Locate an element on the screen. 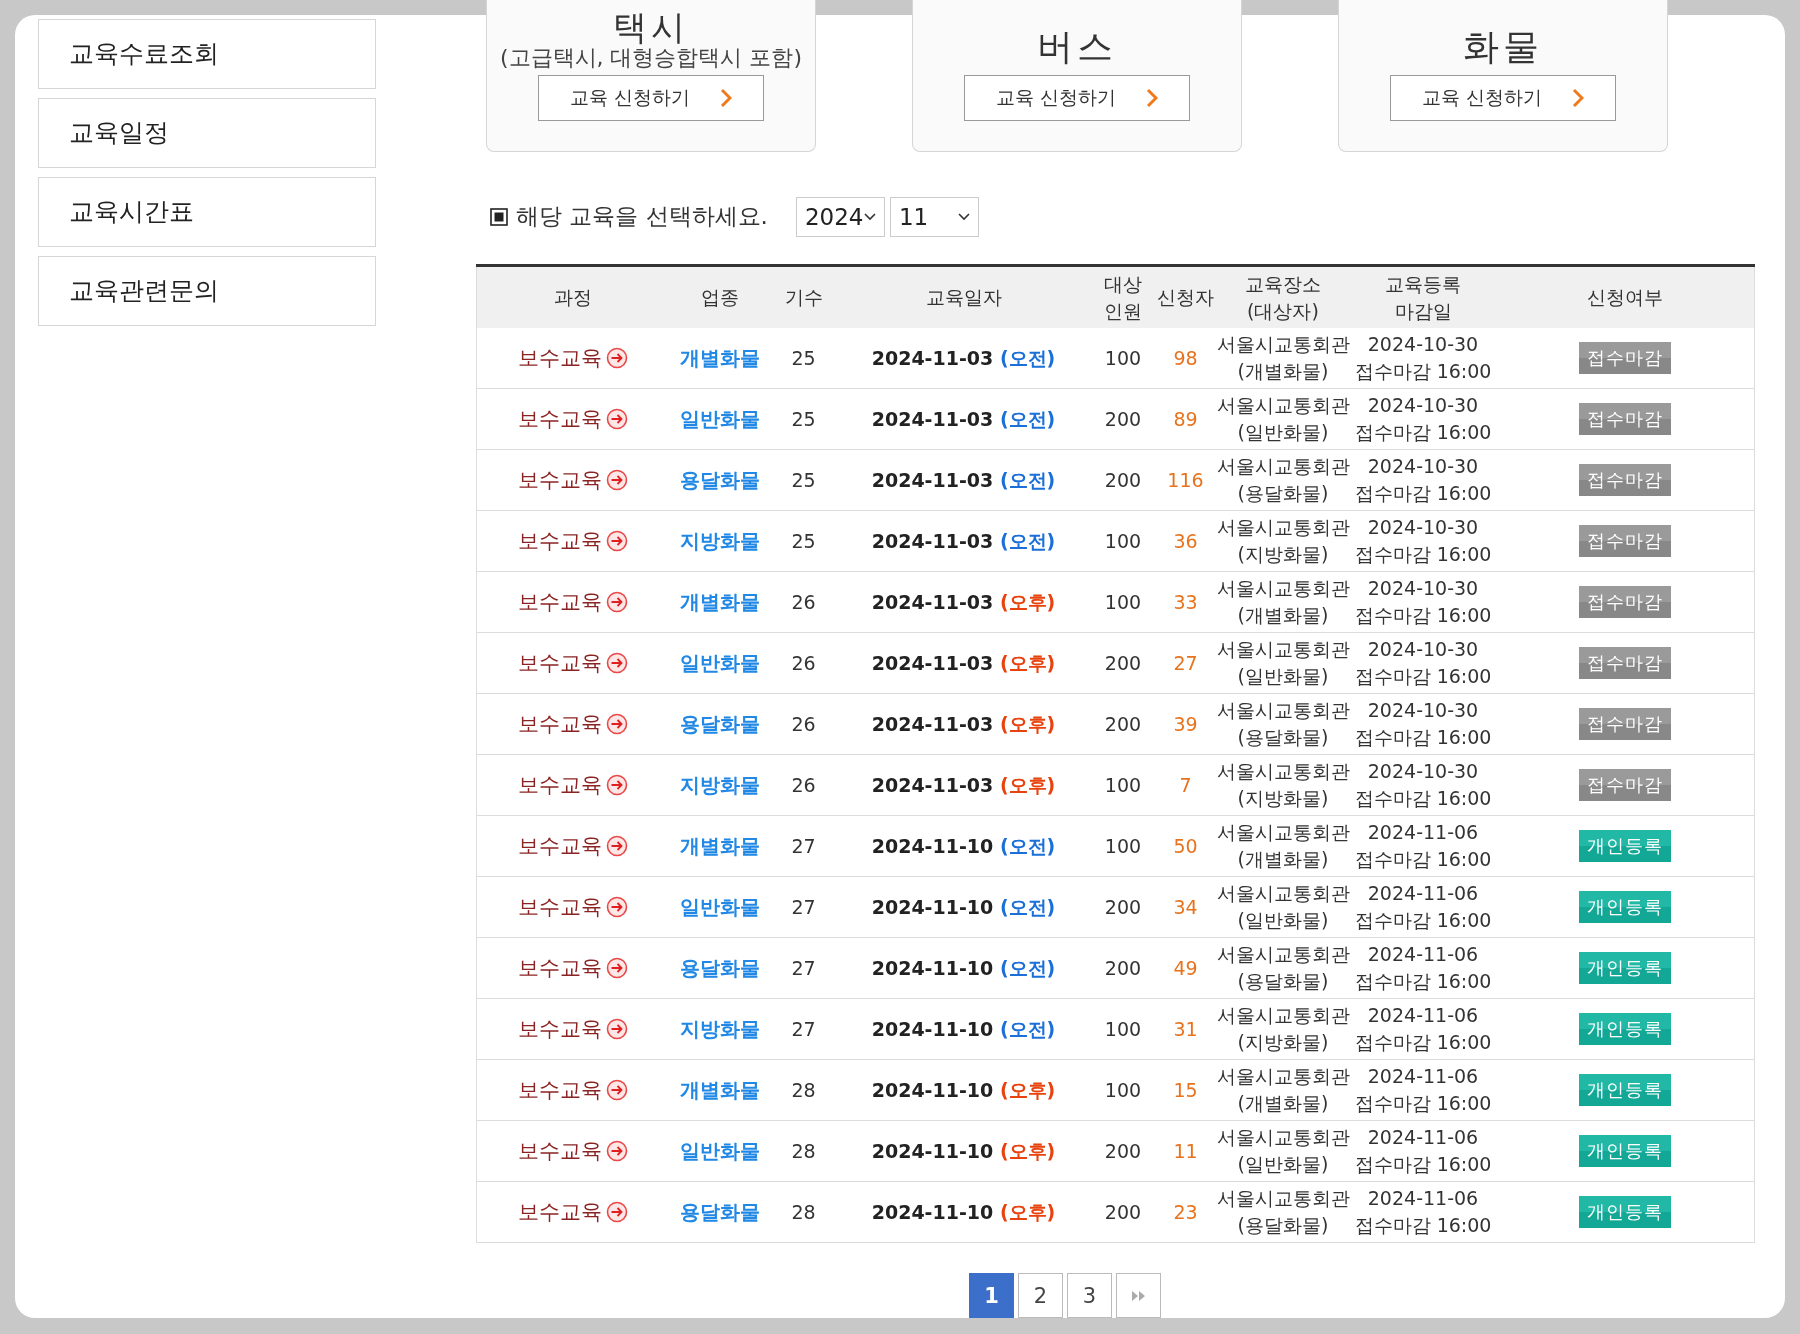 Image resolution: width=1800 pixels, height=1334 pixels. fast-forward-icon is located at coordinates (1138, 1295).